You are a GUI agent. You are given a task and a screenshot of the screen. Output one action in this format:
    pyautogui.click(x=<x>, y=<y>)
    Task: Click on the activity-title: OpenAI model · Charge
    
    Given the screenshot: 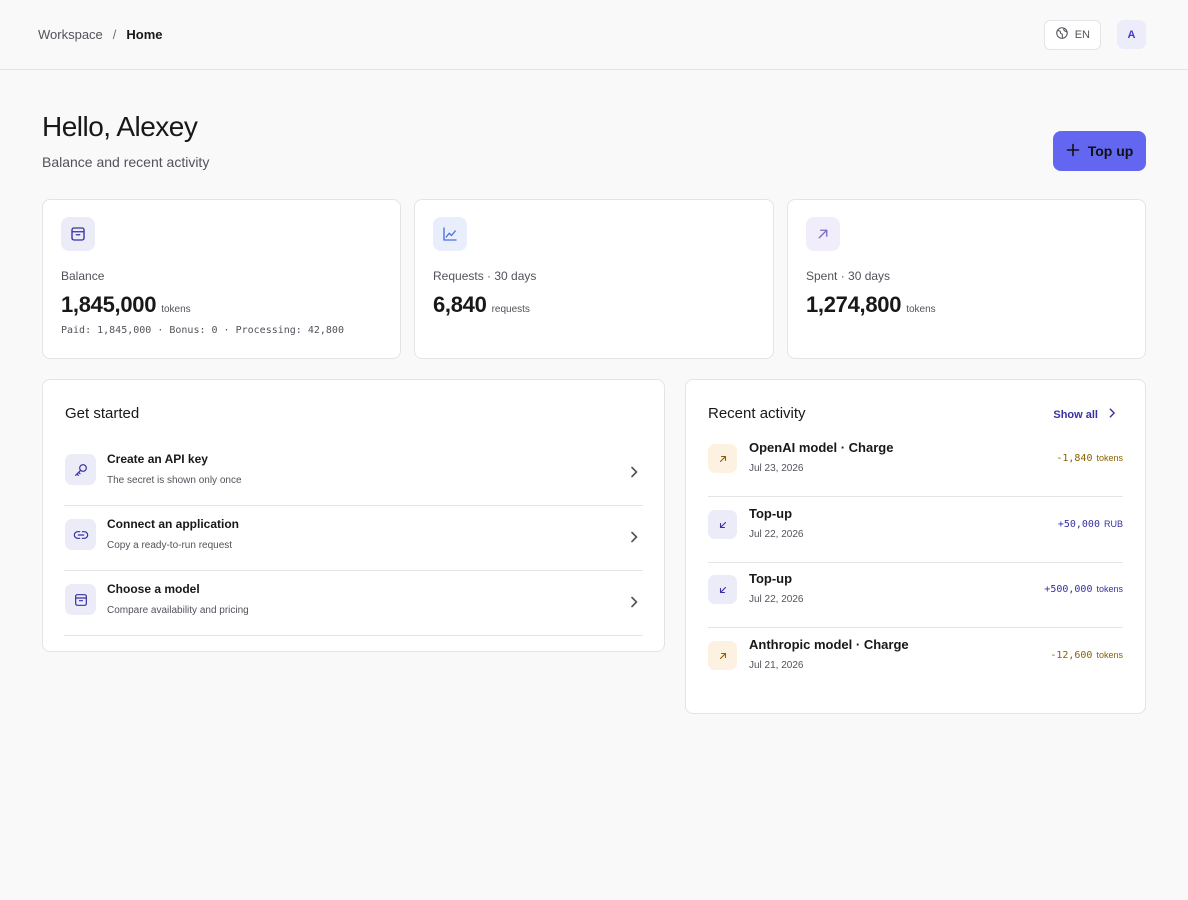 What is the action you would take?
    pyautogui.click(x=821, y=447)
    